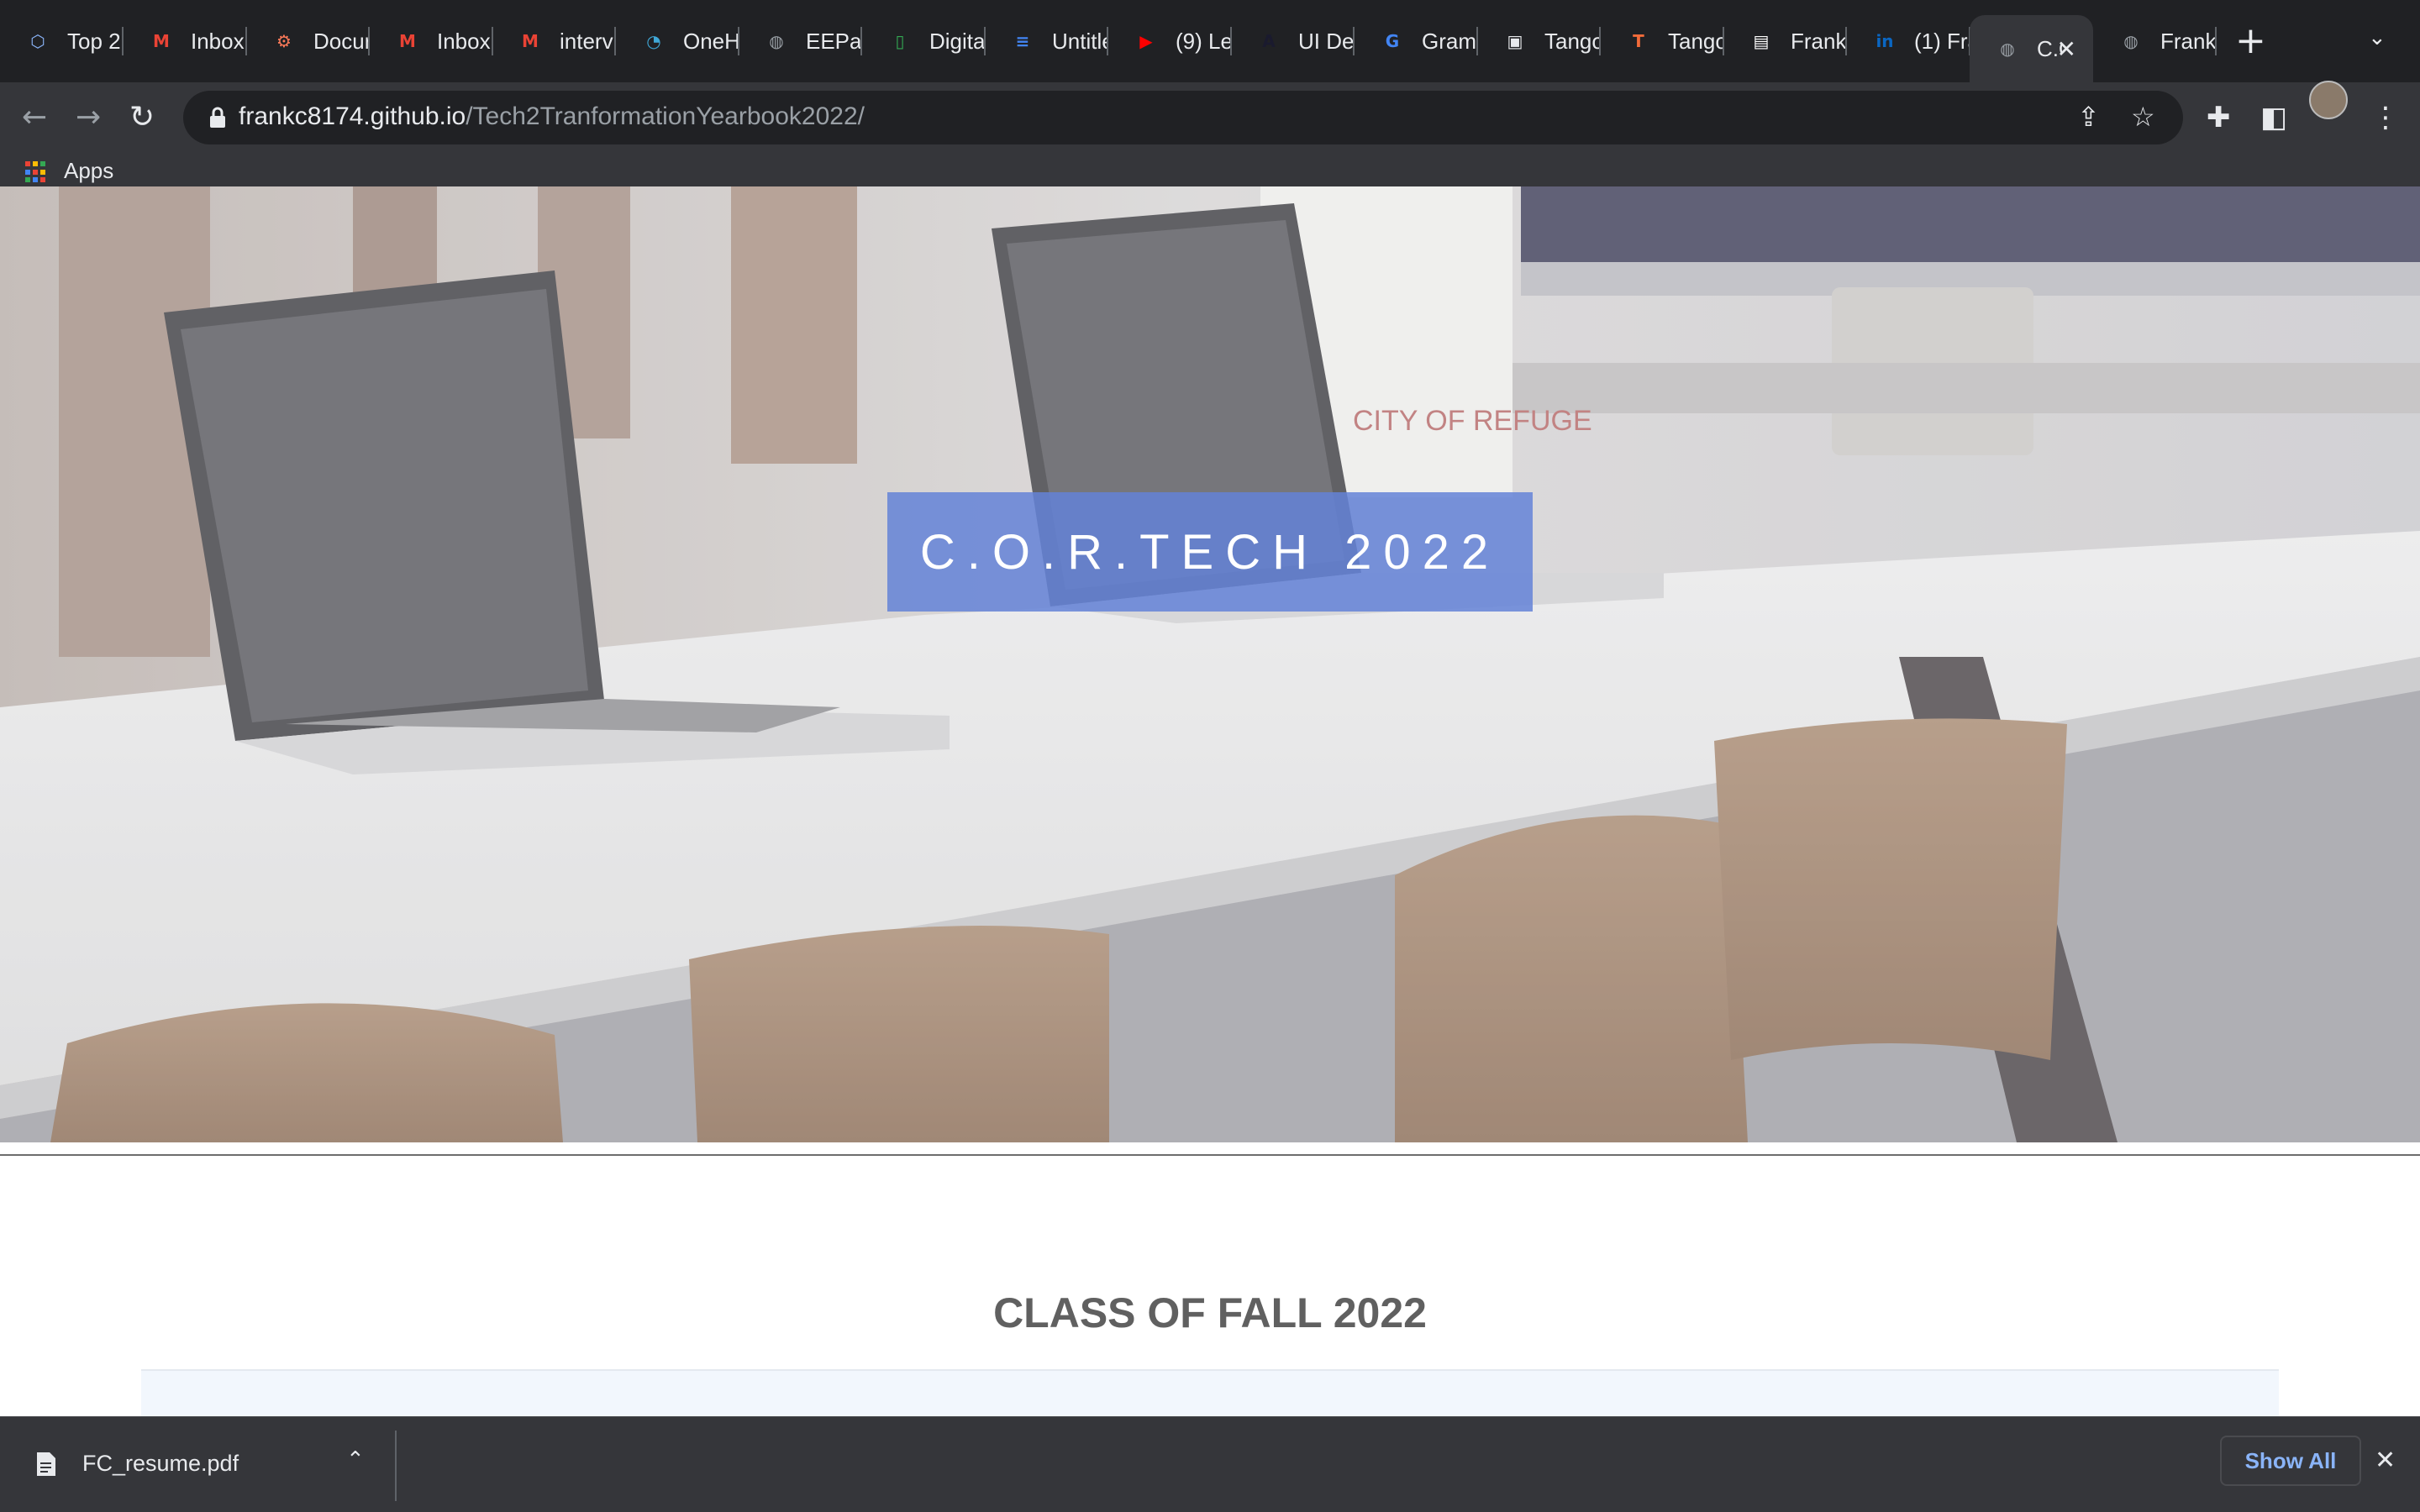  I want to click on browser-tab: Minterv, so click(554, 41).